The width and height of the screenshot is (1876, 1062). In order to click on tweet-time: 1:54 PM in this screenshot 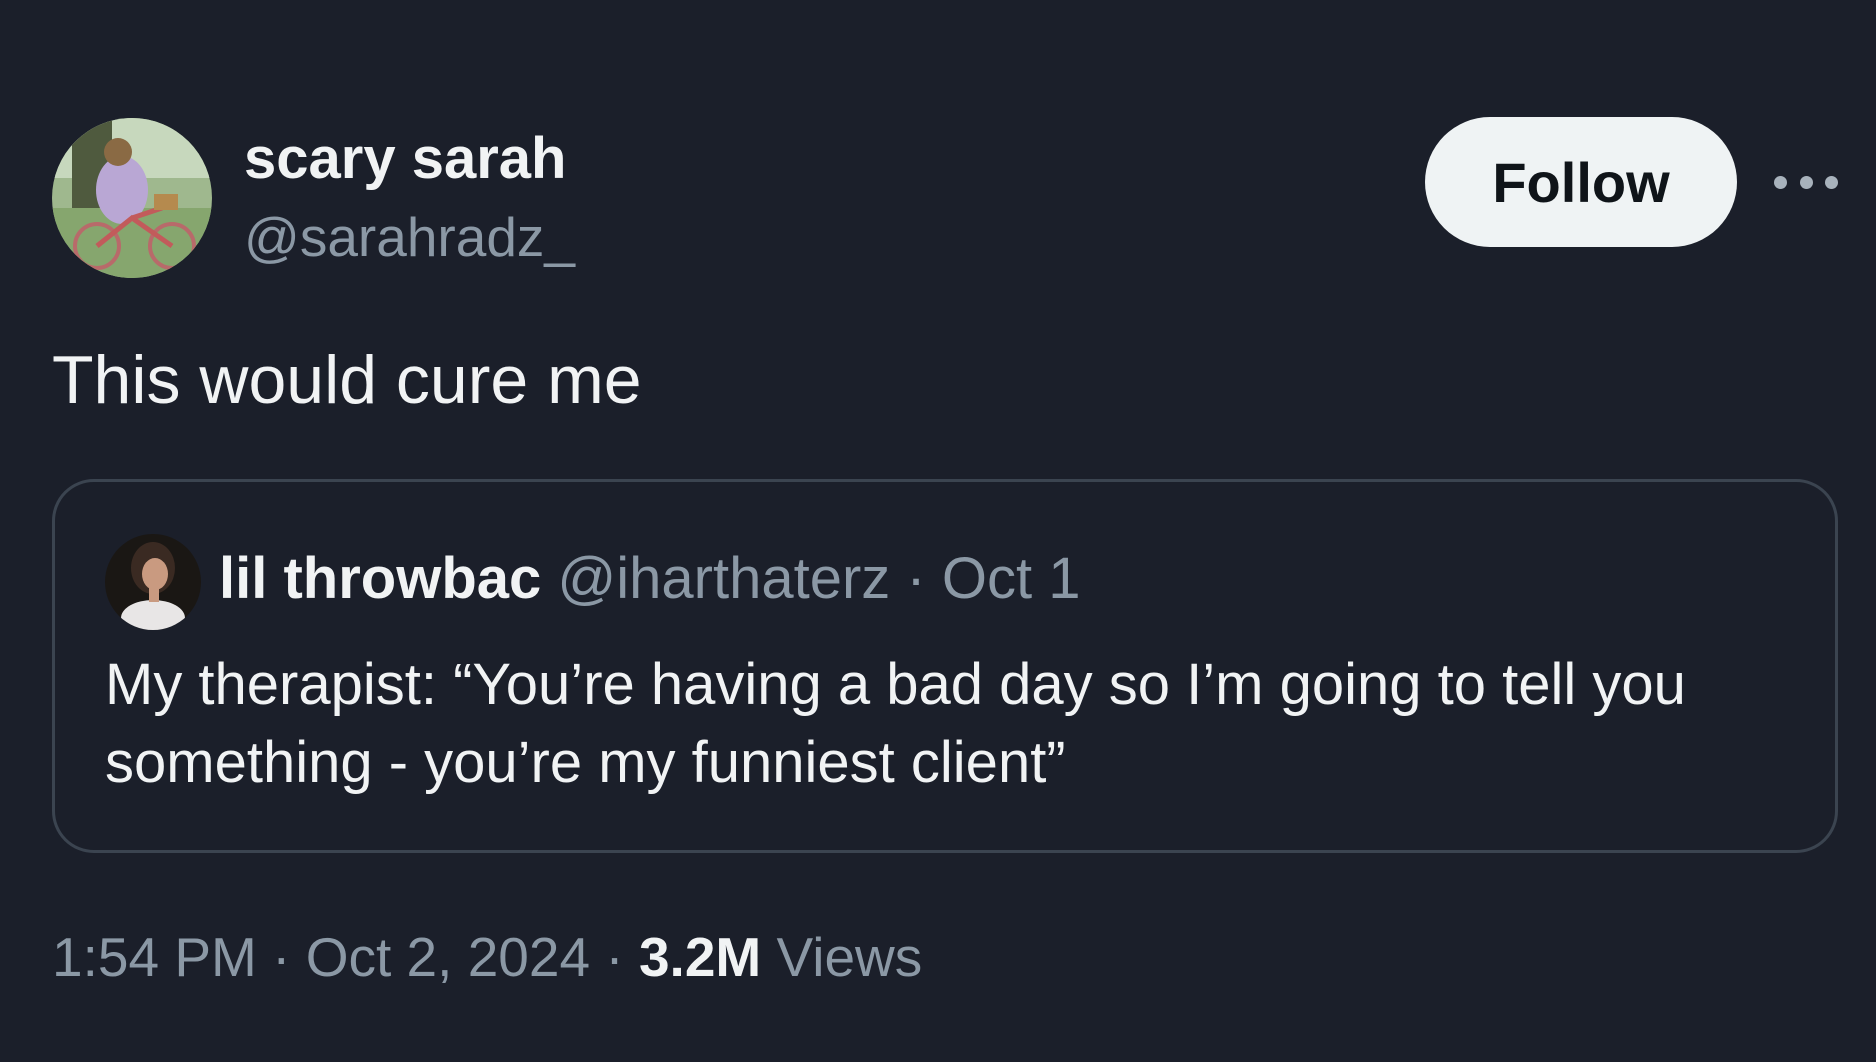, I will do `click(154, 957)`.